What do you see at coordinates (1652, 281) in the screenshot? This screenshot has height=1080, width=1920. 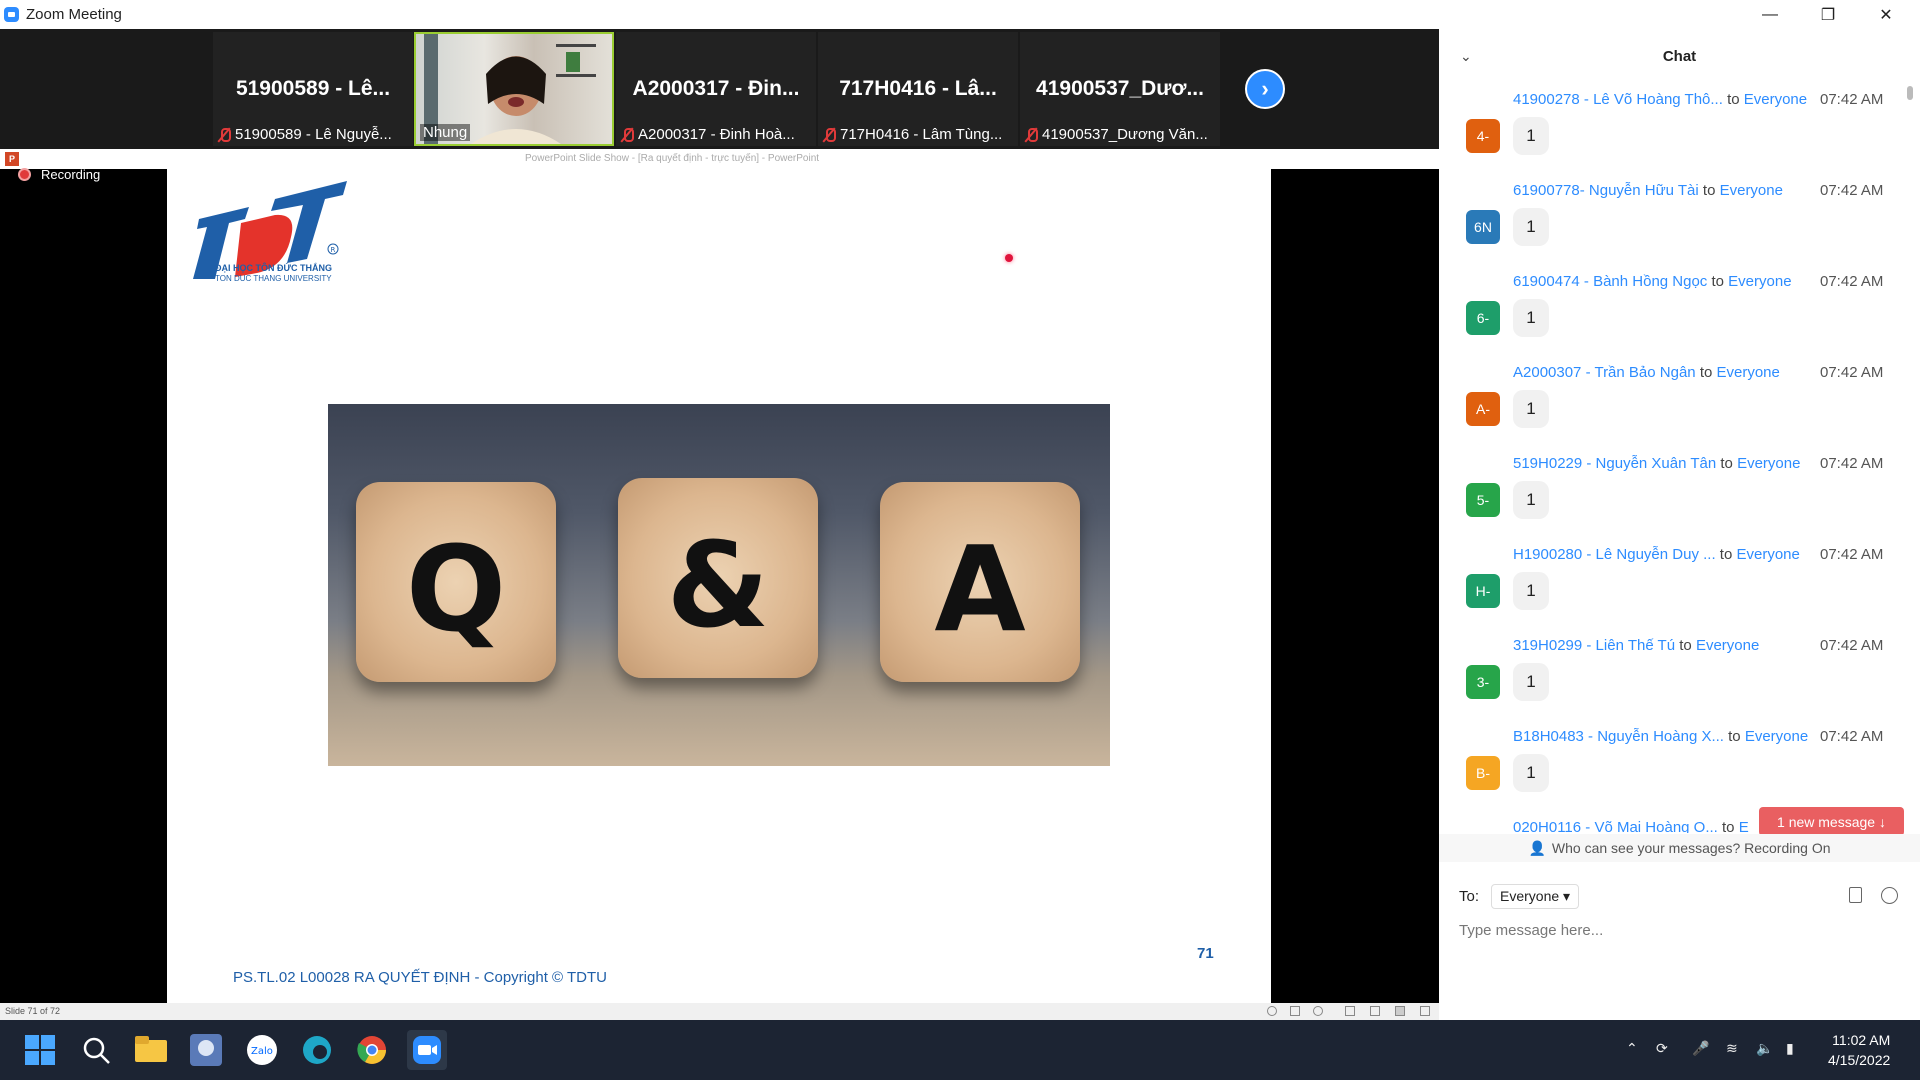 I see `message-sender: 61900474 - Bành Hồng Ngọc to Everyone` at bounding box center [1652, 281].